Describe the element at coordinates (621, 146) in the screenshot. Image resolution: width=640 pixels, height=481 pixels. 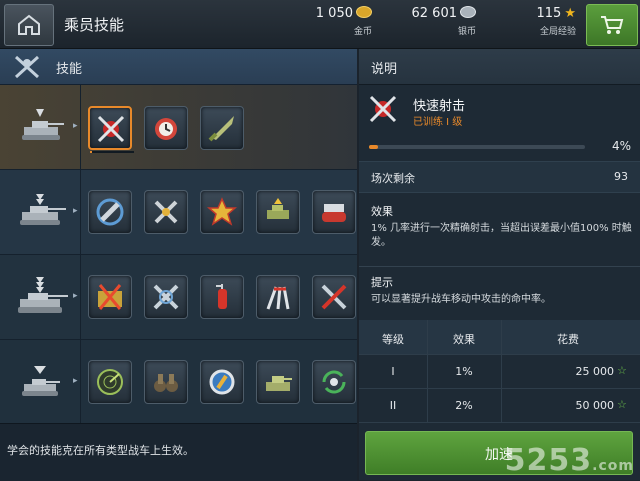
I see `training-progress-label: 4%` at that location.